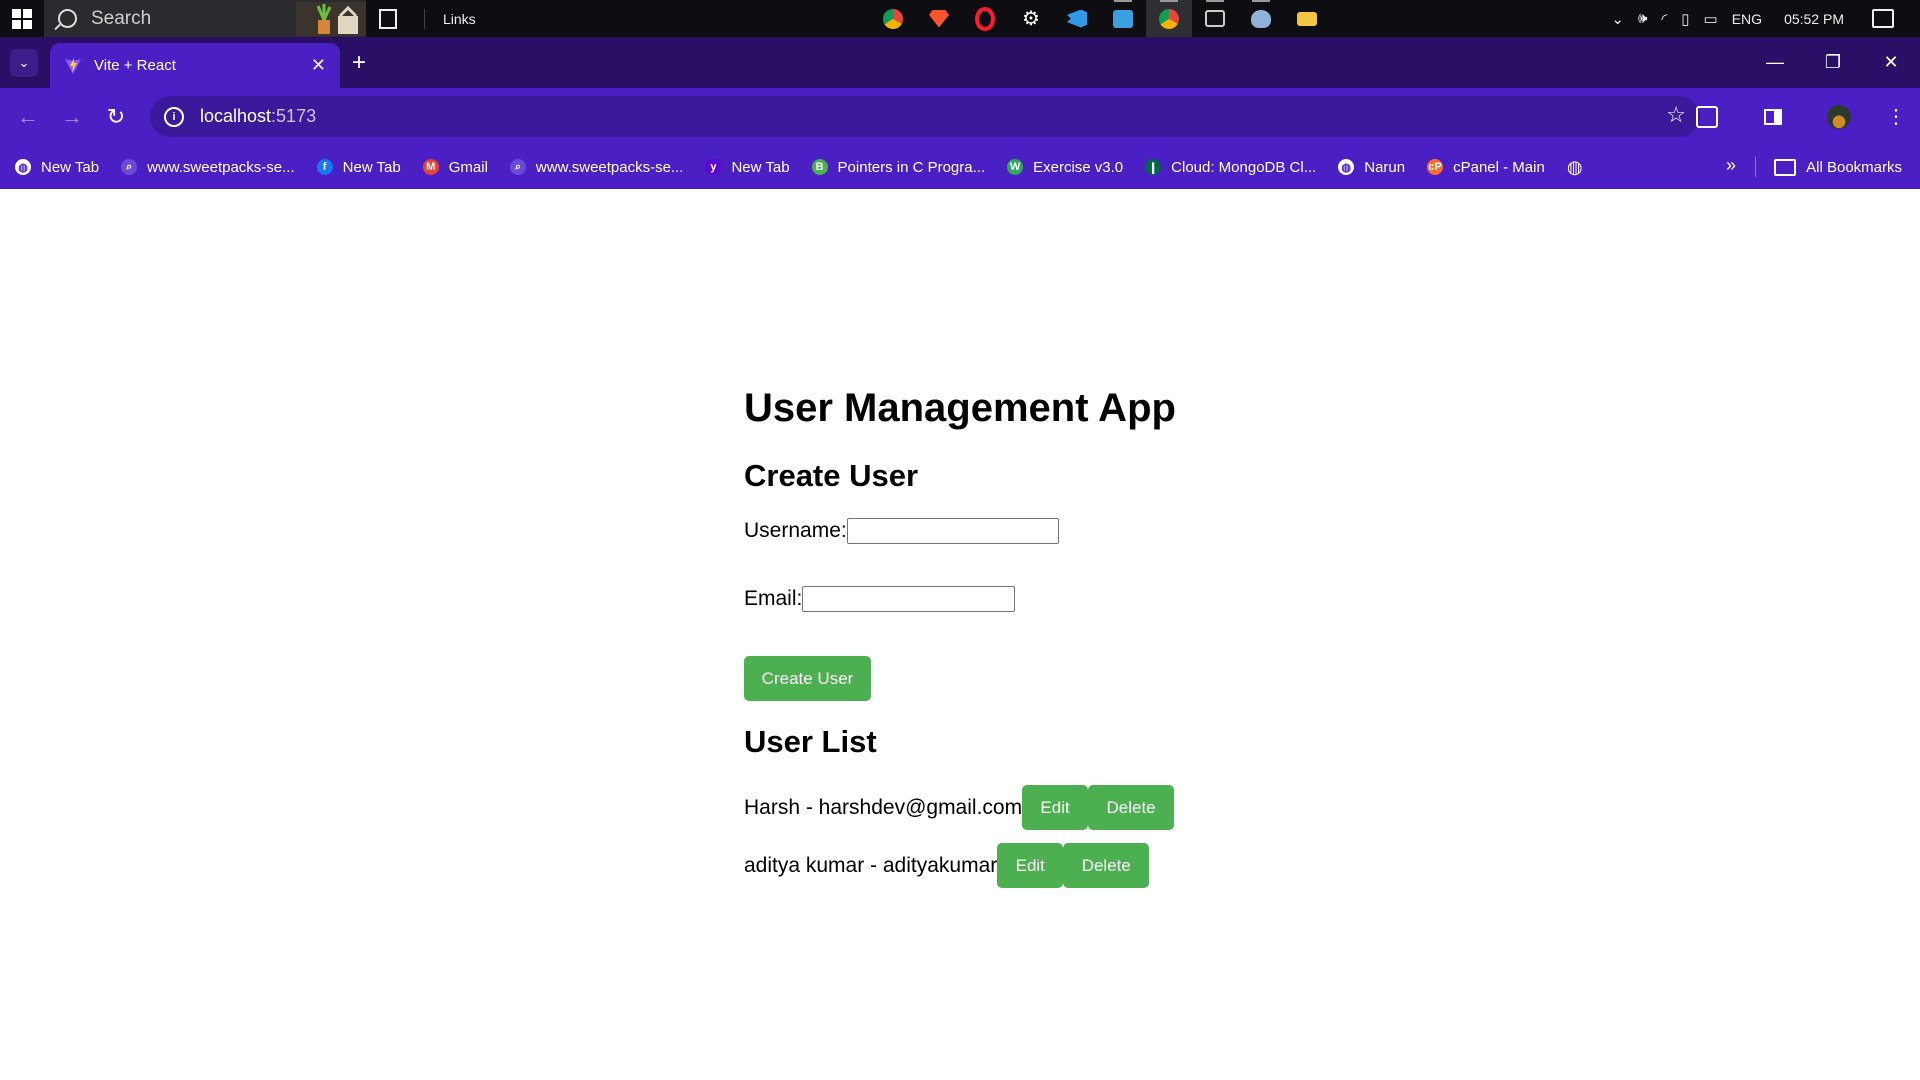 Image resolution: width=1920 pixels, height=1080 pixels. I want to click on taskbar-opera, so click(985, 18).